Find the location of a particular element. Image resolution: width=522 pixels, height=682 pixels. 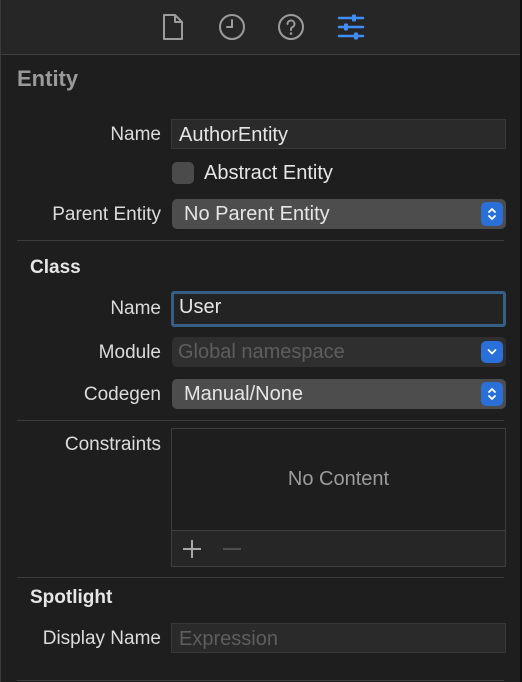

quick-help-icon is located at coordinates (291, 27).